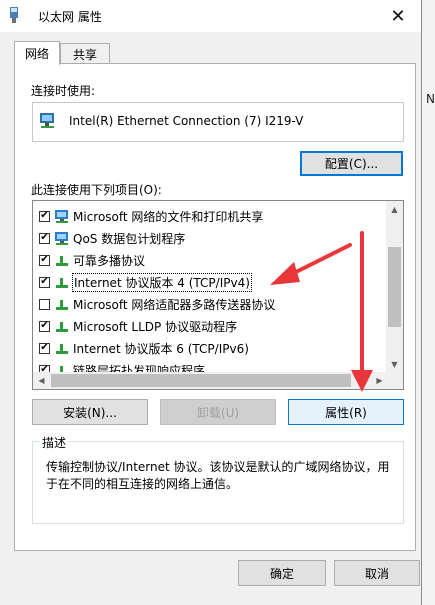 This screenshot has height=605, width=435. What do you see at coordinates (362, 311) in the screenshot?
I see `annotation-arrow-to-properties` at bounding box center [362, 311].